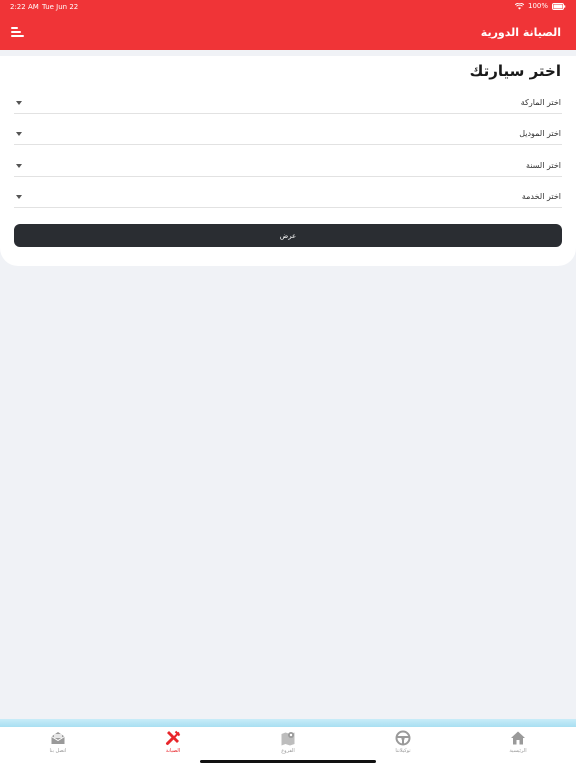 The width and height of the screenshot is (576, 768). Describe the element at coordinates (559, 6) in the screenshot. I see `battery-icon` at that location.